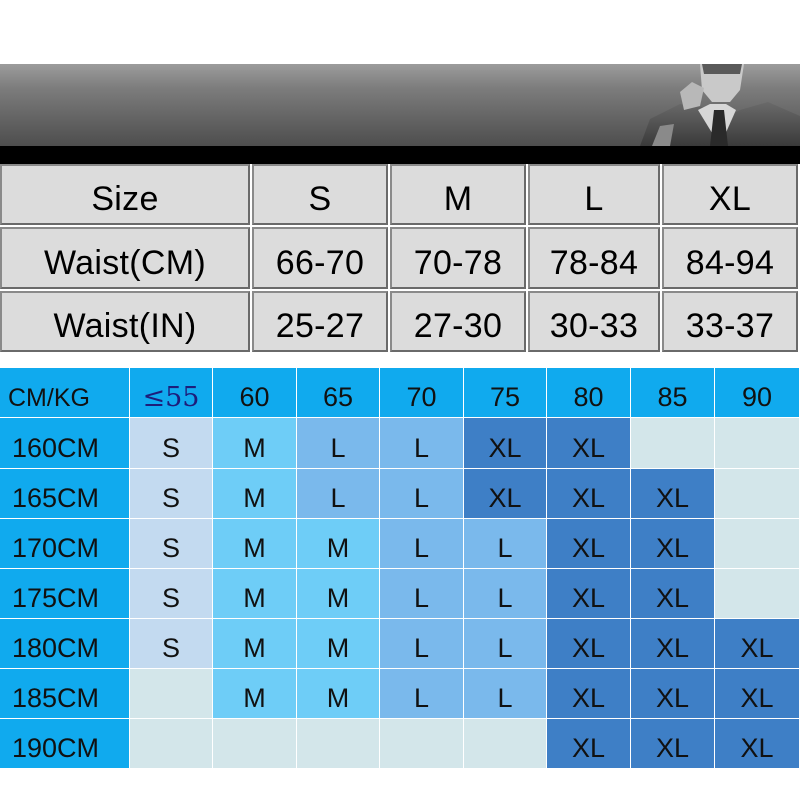  Describe the element at coordinates (125, 258) in the screenshot. I see `size-row-label: Waist(CM)` at that location.